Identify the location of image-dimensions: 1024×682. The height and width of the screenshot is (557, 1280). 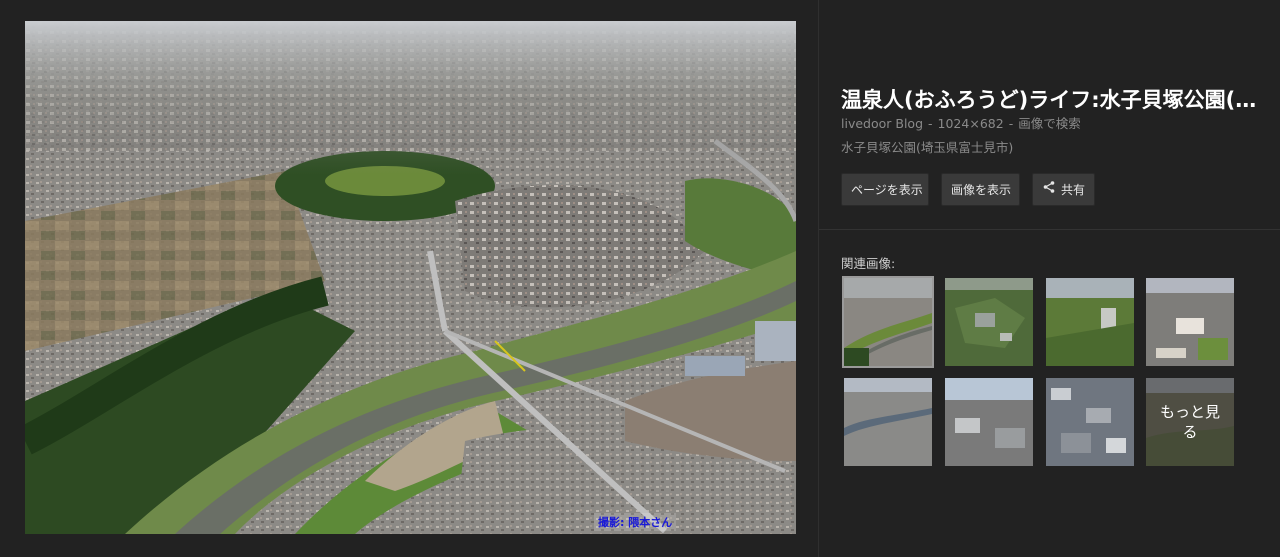
(970, 123).